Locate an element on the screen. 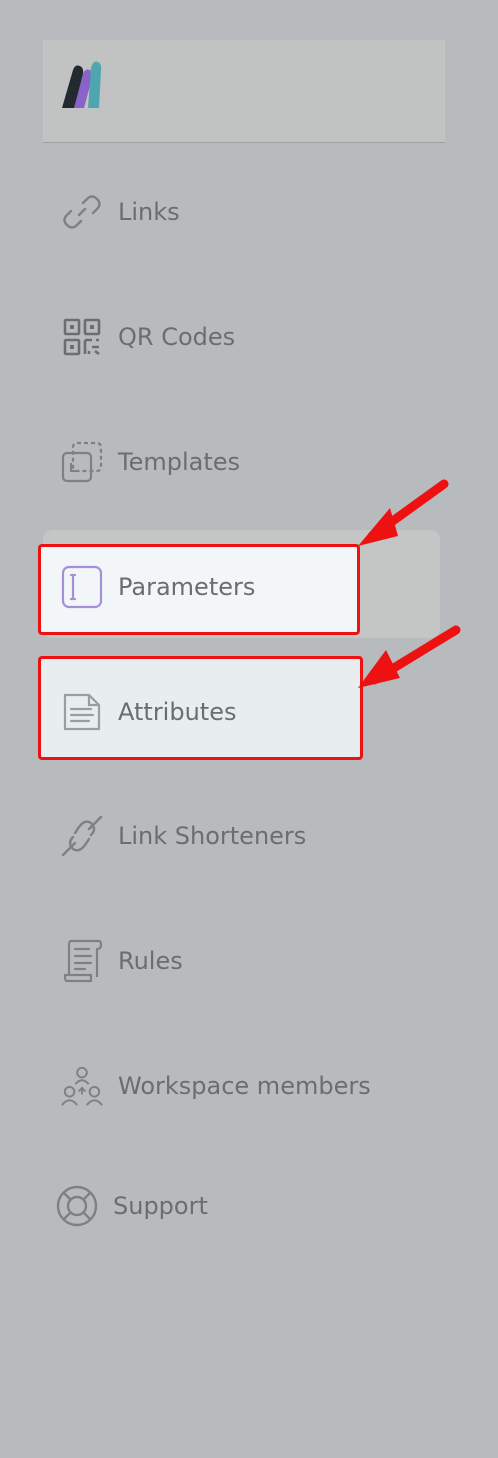 Image resolution: width=498 pixels, height=1458 pixels. sidebar-item-label: Attributes is located at coordinates (177, 712).